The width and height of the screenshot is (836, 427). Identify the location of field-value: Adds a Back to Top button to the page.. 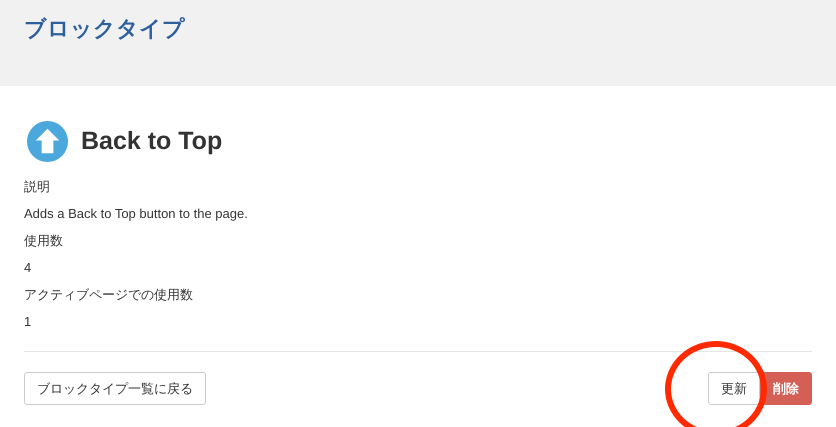
(136, 214).